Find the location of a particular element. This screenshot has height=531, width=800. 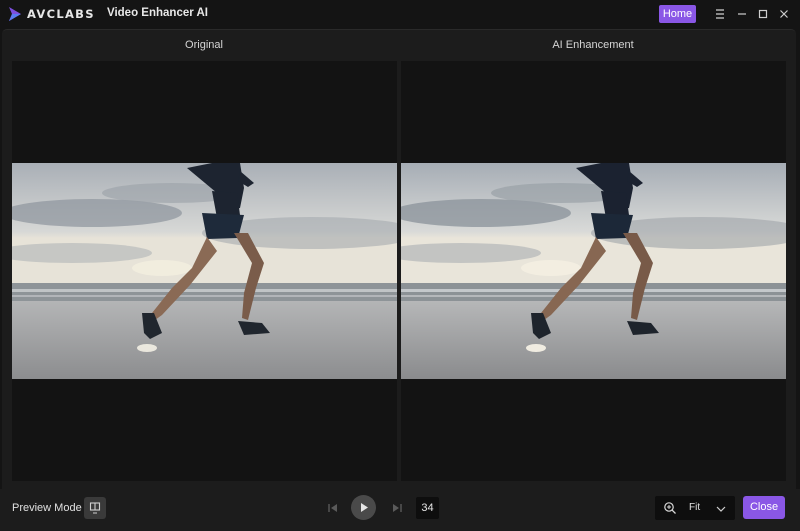

frame-number: 34 is located at coordinates (427, 508).